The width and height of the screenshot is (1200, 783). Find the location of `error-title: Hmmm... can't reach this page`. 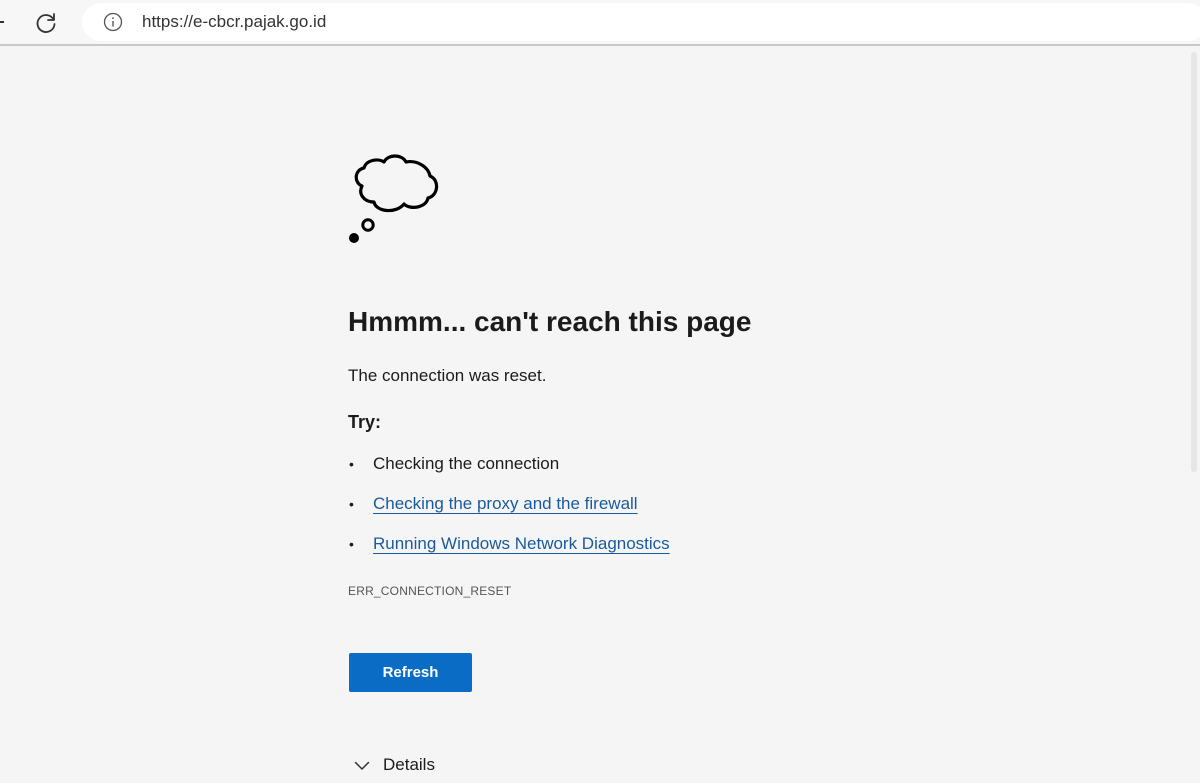

error-title: Hmmm... can't reach this page is located at coordinates (550, 321).